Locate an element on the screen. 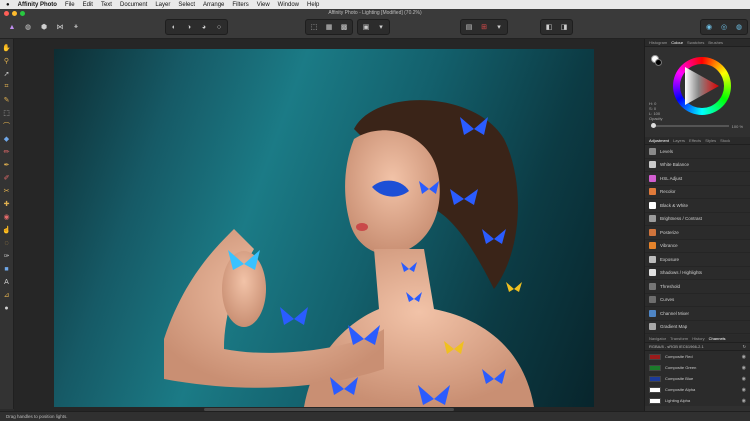 The image size is (750, 421). snapping-options-icon: ▾ is located at coordinates (499, 27).